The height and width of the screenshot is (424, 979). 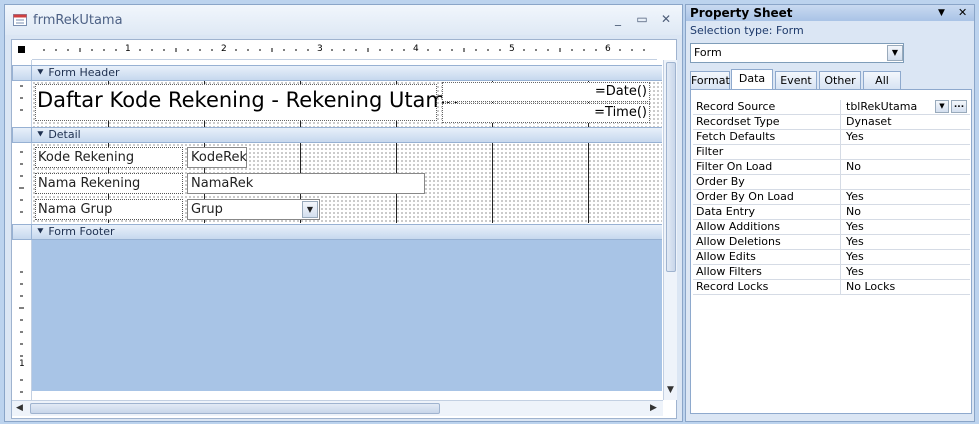 I want to click on scroll-left-icon: ◀, so click(x=19, y=408).